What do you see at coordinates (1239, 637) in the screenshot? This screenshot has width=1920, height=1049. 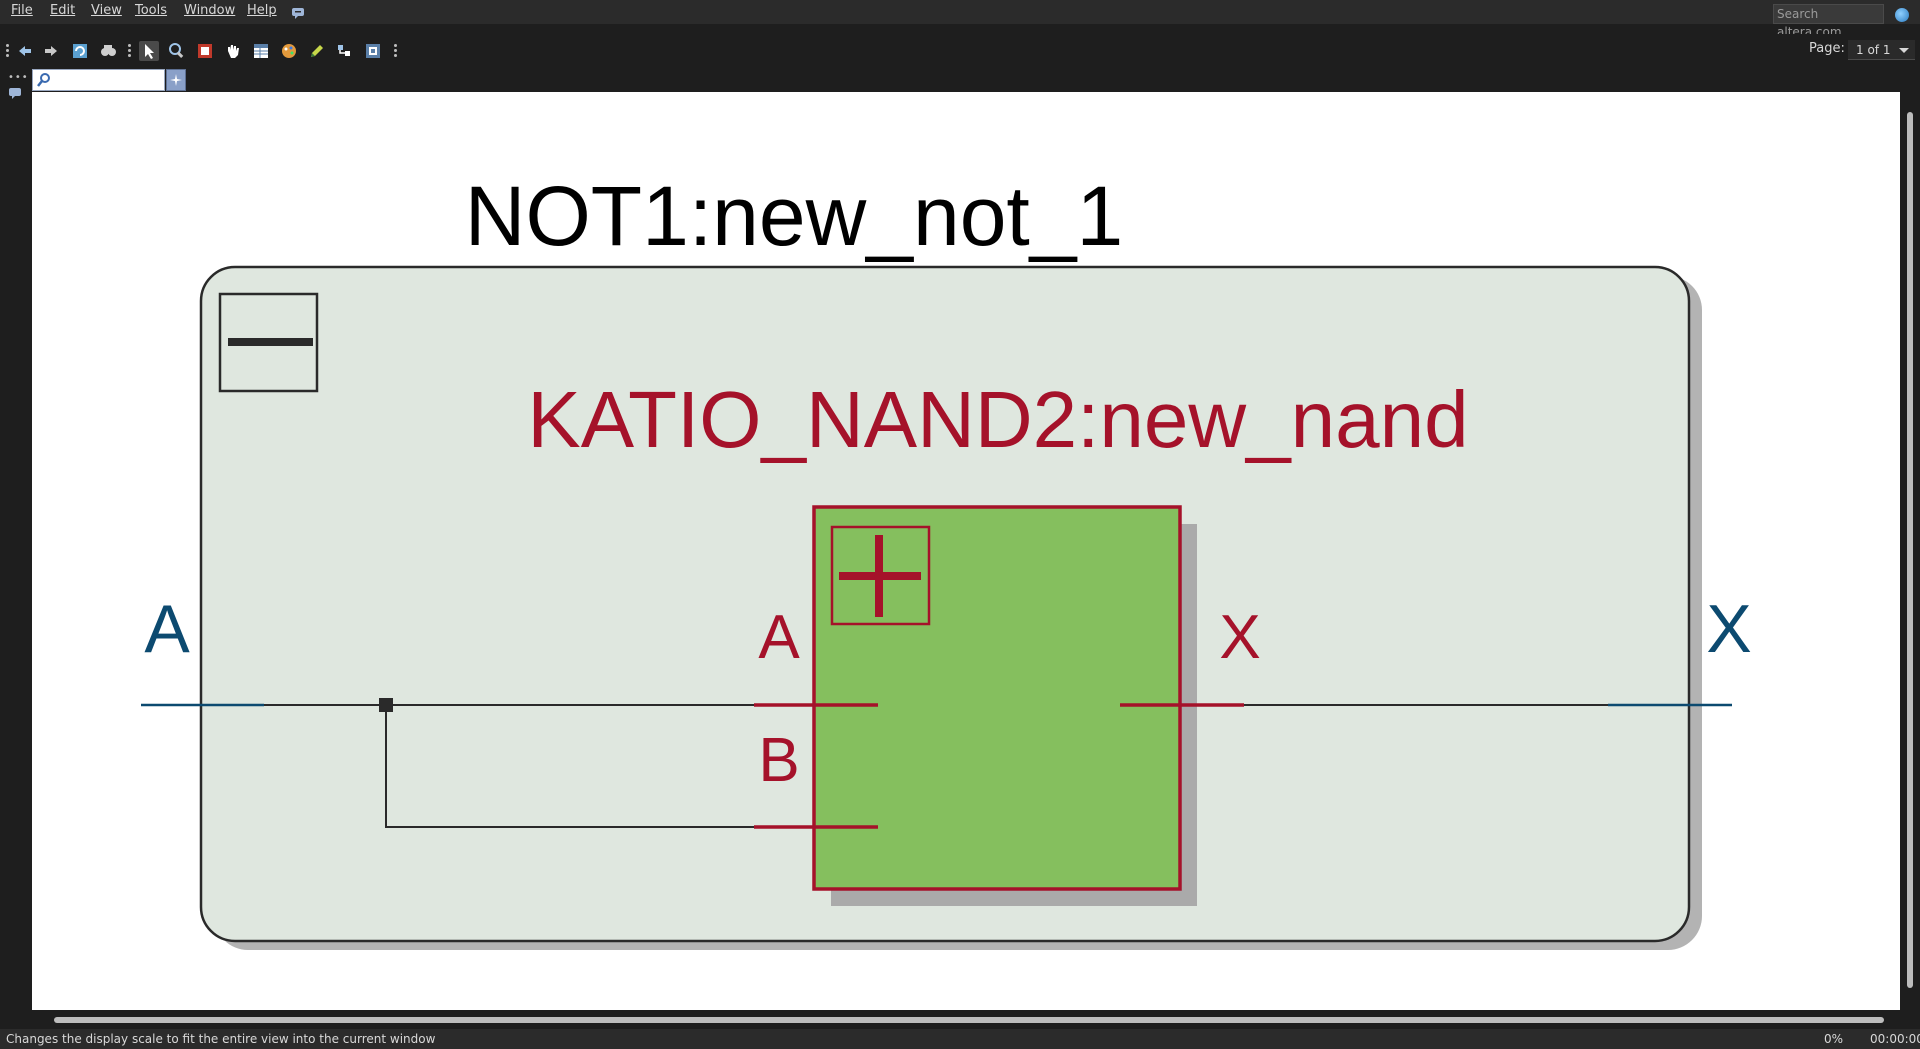 I see `inner-port-x-label: X` at bounding box center [1239, 637].